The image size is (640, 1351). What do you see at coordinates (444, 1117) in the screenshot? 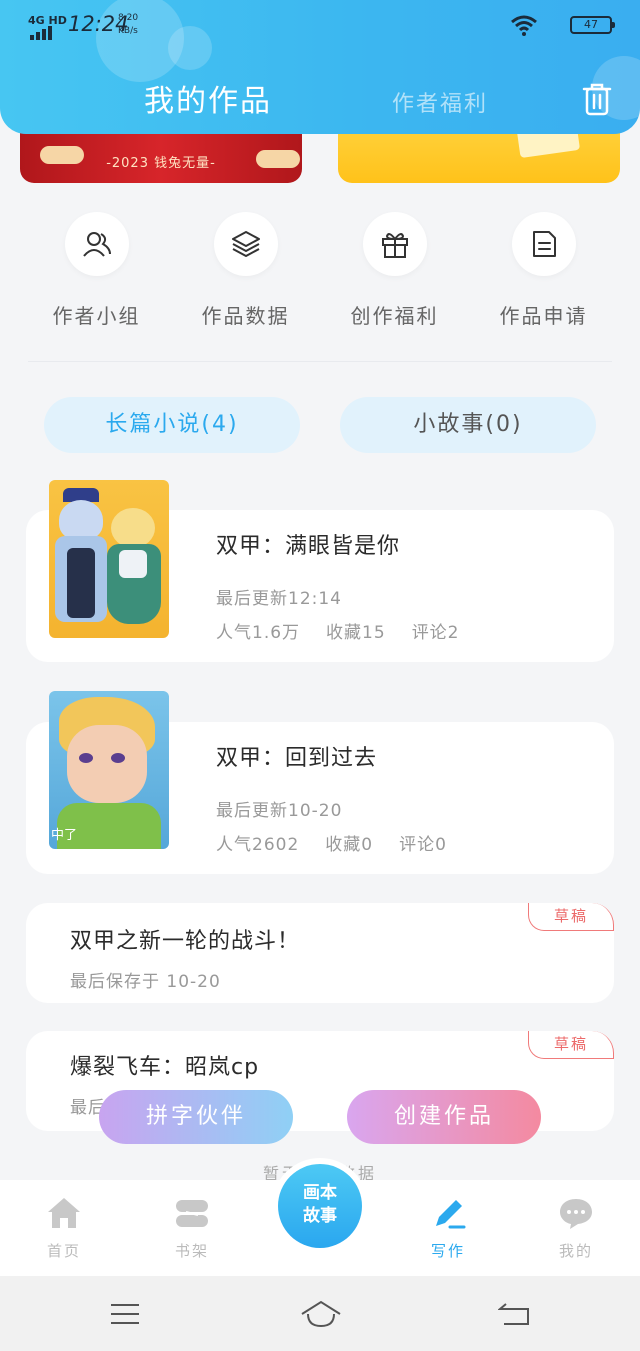
I see `create-work-button: 创建作品` at bounding box center [444, 1117].